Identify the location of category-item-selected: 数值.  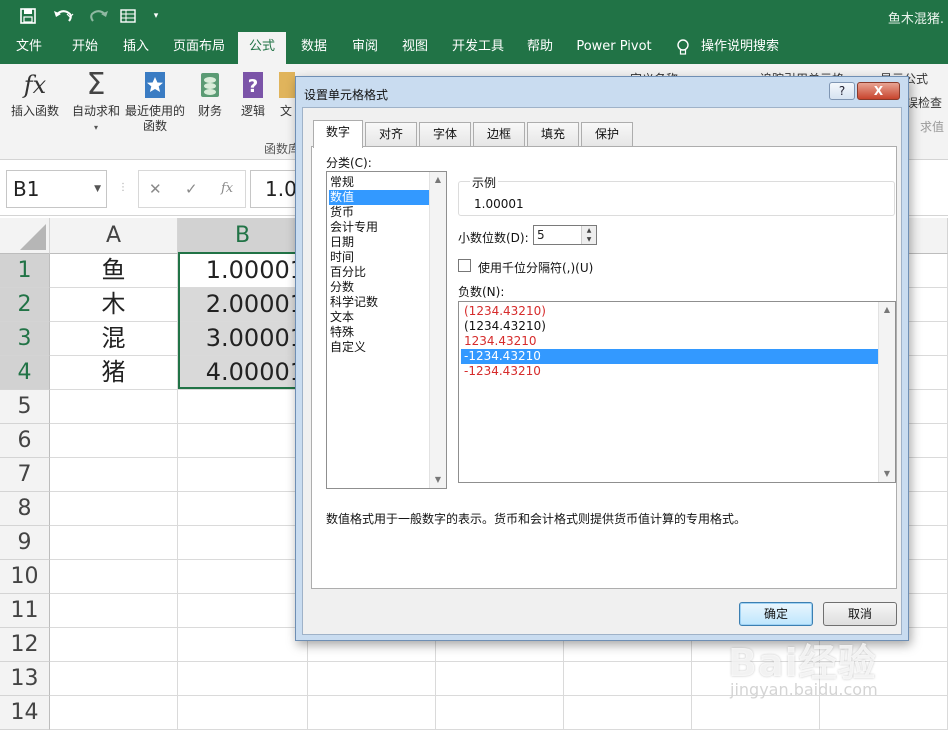
(379, 197).